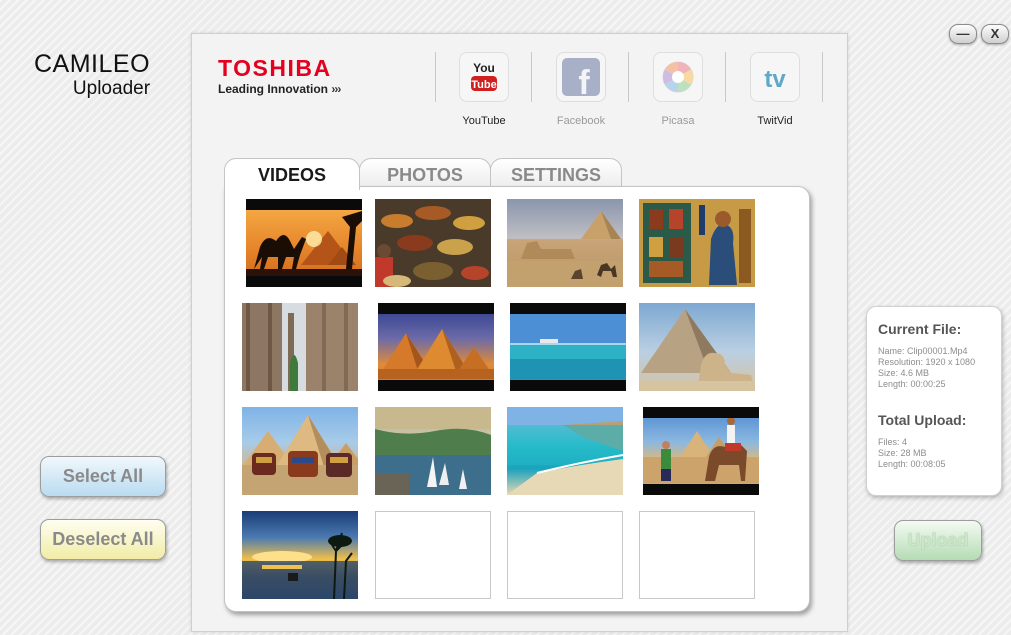  Describe the element at coordinates (336, 89) in the screenshot. I see `tagline-arrows: ›››` at that location.